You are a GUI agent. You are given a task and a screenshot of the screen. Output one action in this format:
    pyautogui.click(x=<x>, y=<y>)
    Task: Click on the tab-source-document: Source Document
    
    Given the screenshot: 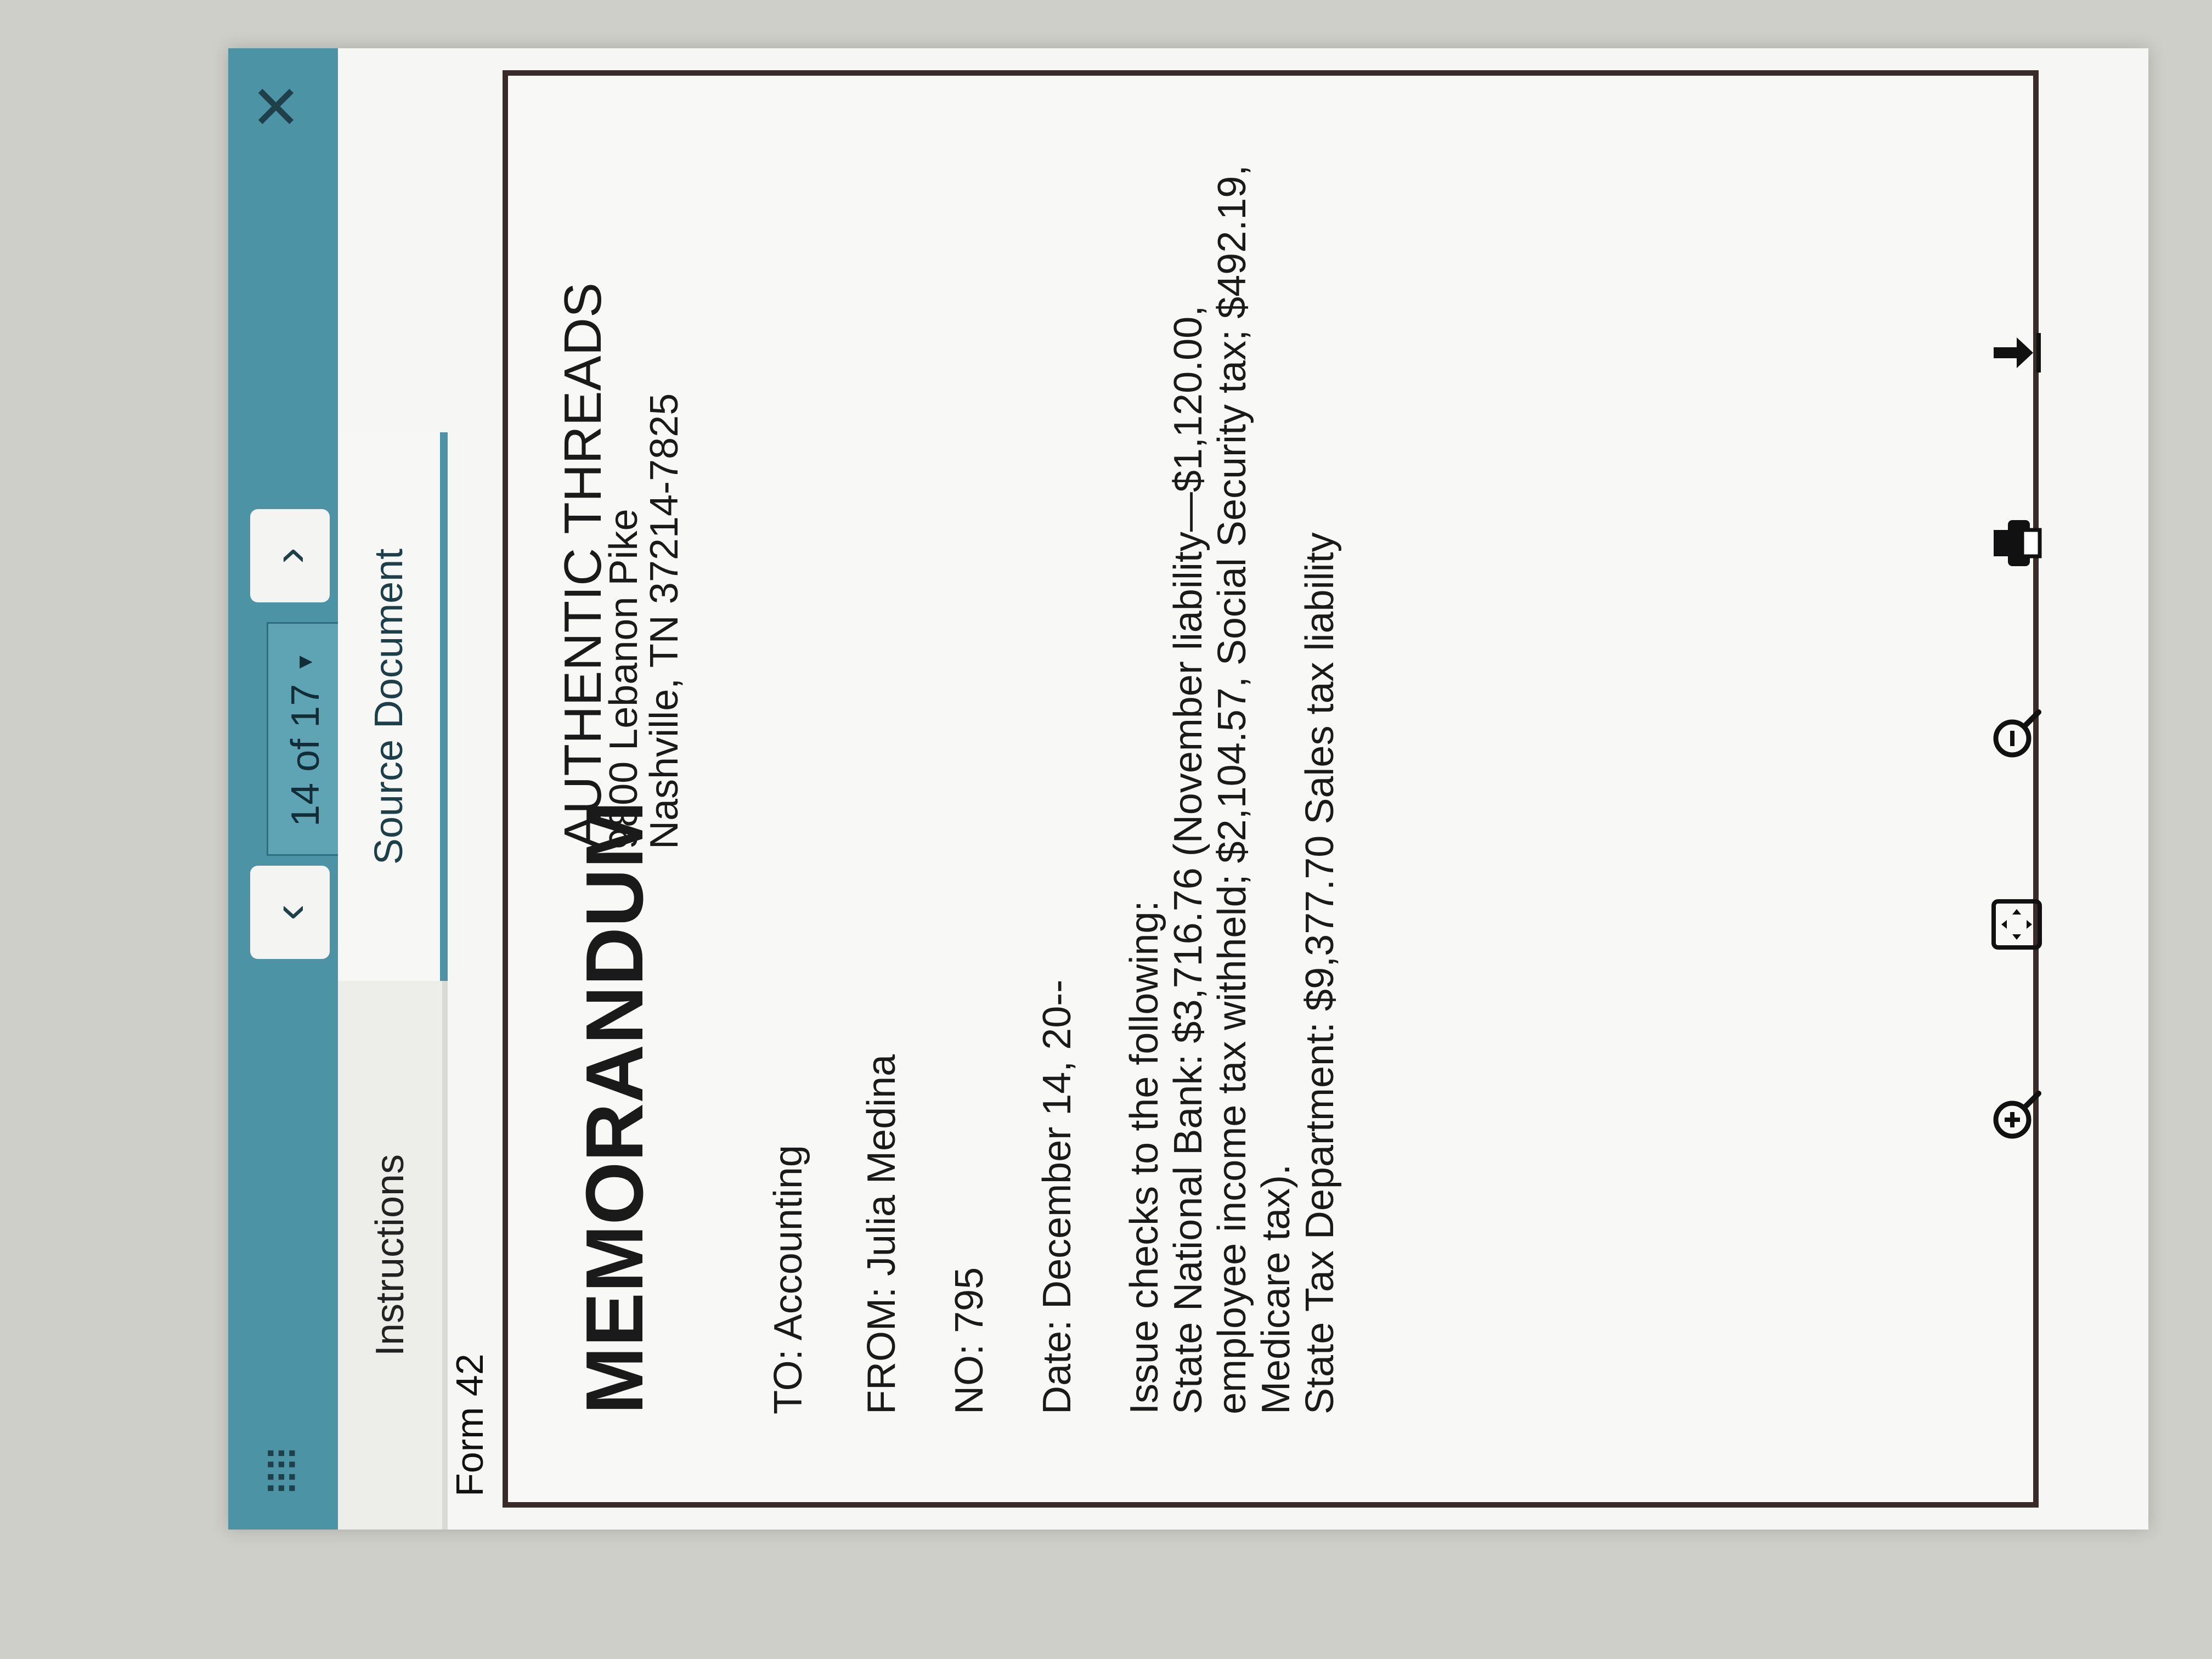 What is the action you would take?
    pyautogui.click(x=393, y=706)
    